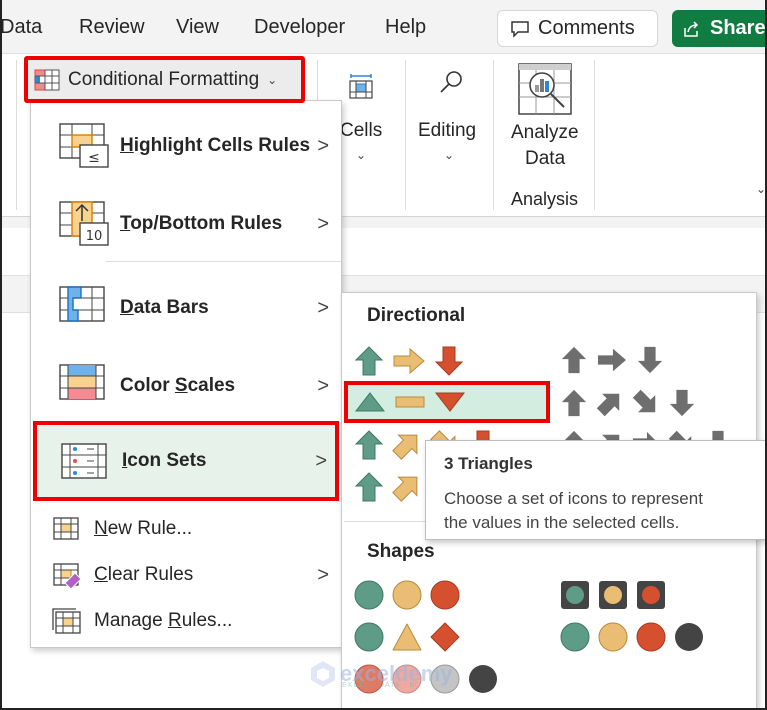 Image resolution: width=767 pixels, height=710 pixels. I want to click on share-button: Share, so click(719, 28).